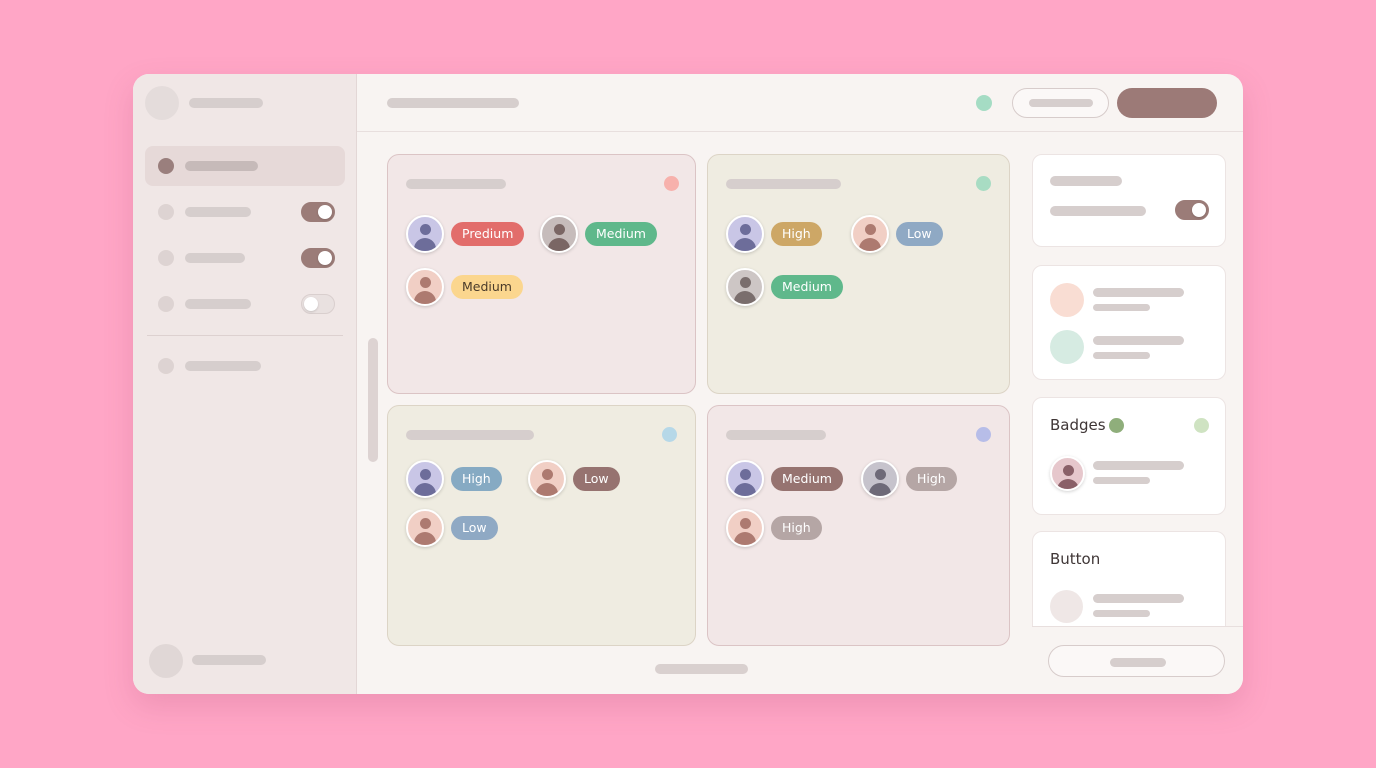 The height and width of the screenshot is (768, 1376). What do you see at coordinates (1060, 103) in the screenshot?
I see `secondary-button` at bounding box center [1060, 103].